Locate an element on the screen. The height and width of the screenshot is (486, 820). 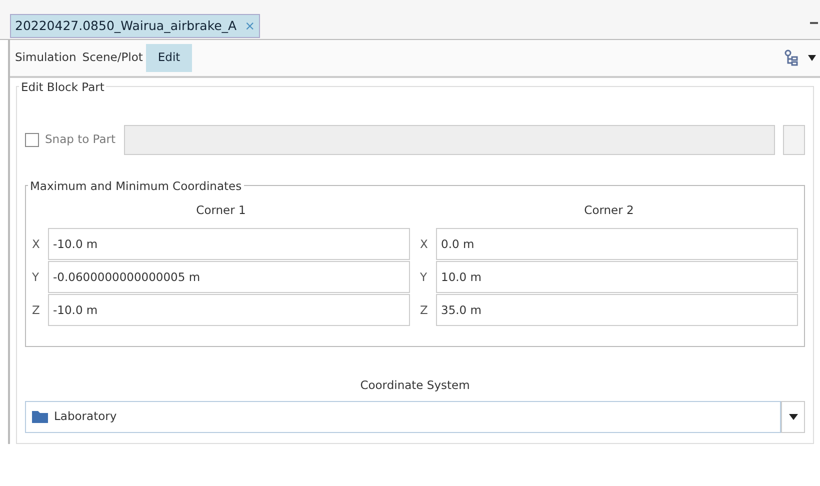
dropdown-button is located at coordinates (793, 416).